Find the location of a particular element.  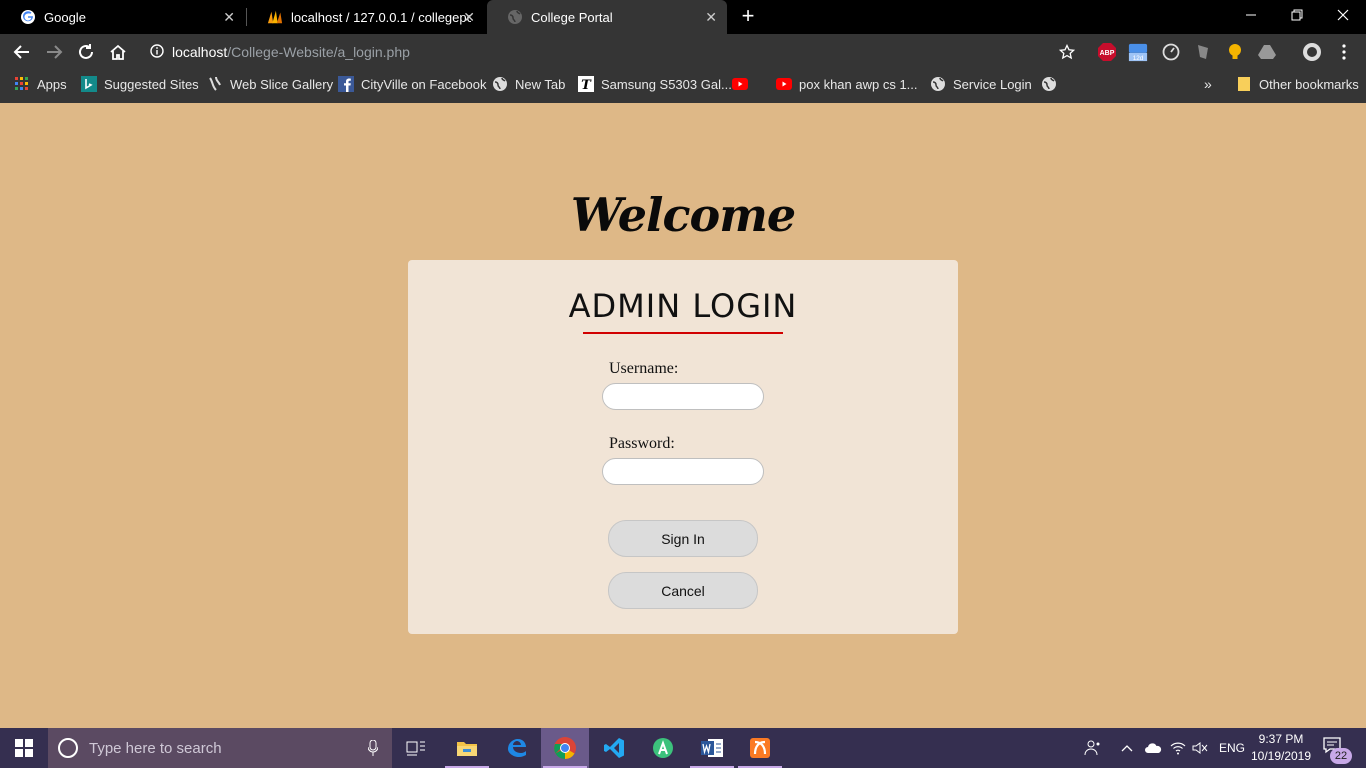

calendar-badge: 12d is located at coordinates (1138, 58).